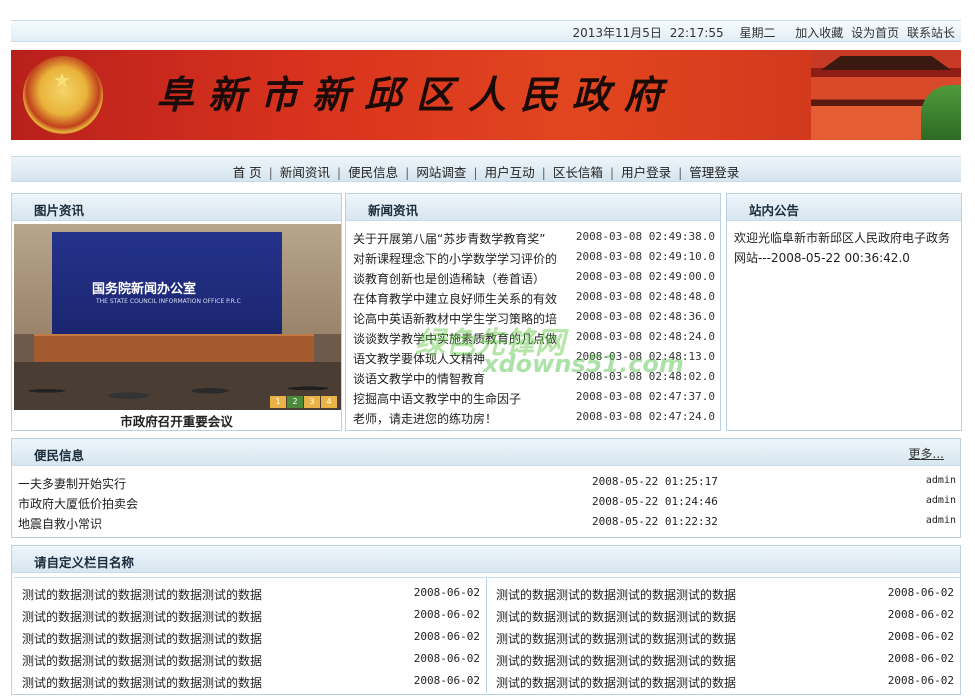 The height and width of the screenshot is (699, 975). I want to click on news-date: 2008-03-08 02:48:48.0, so click(645, 296).